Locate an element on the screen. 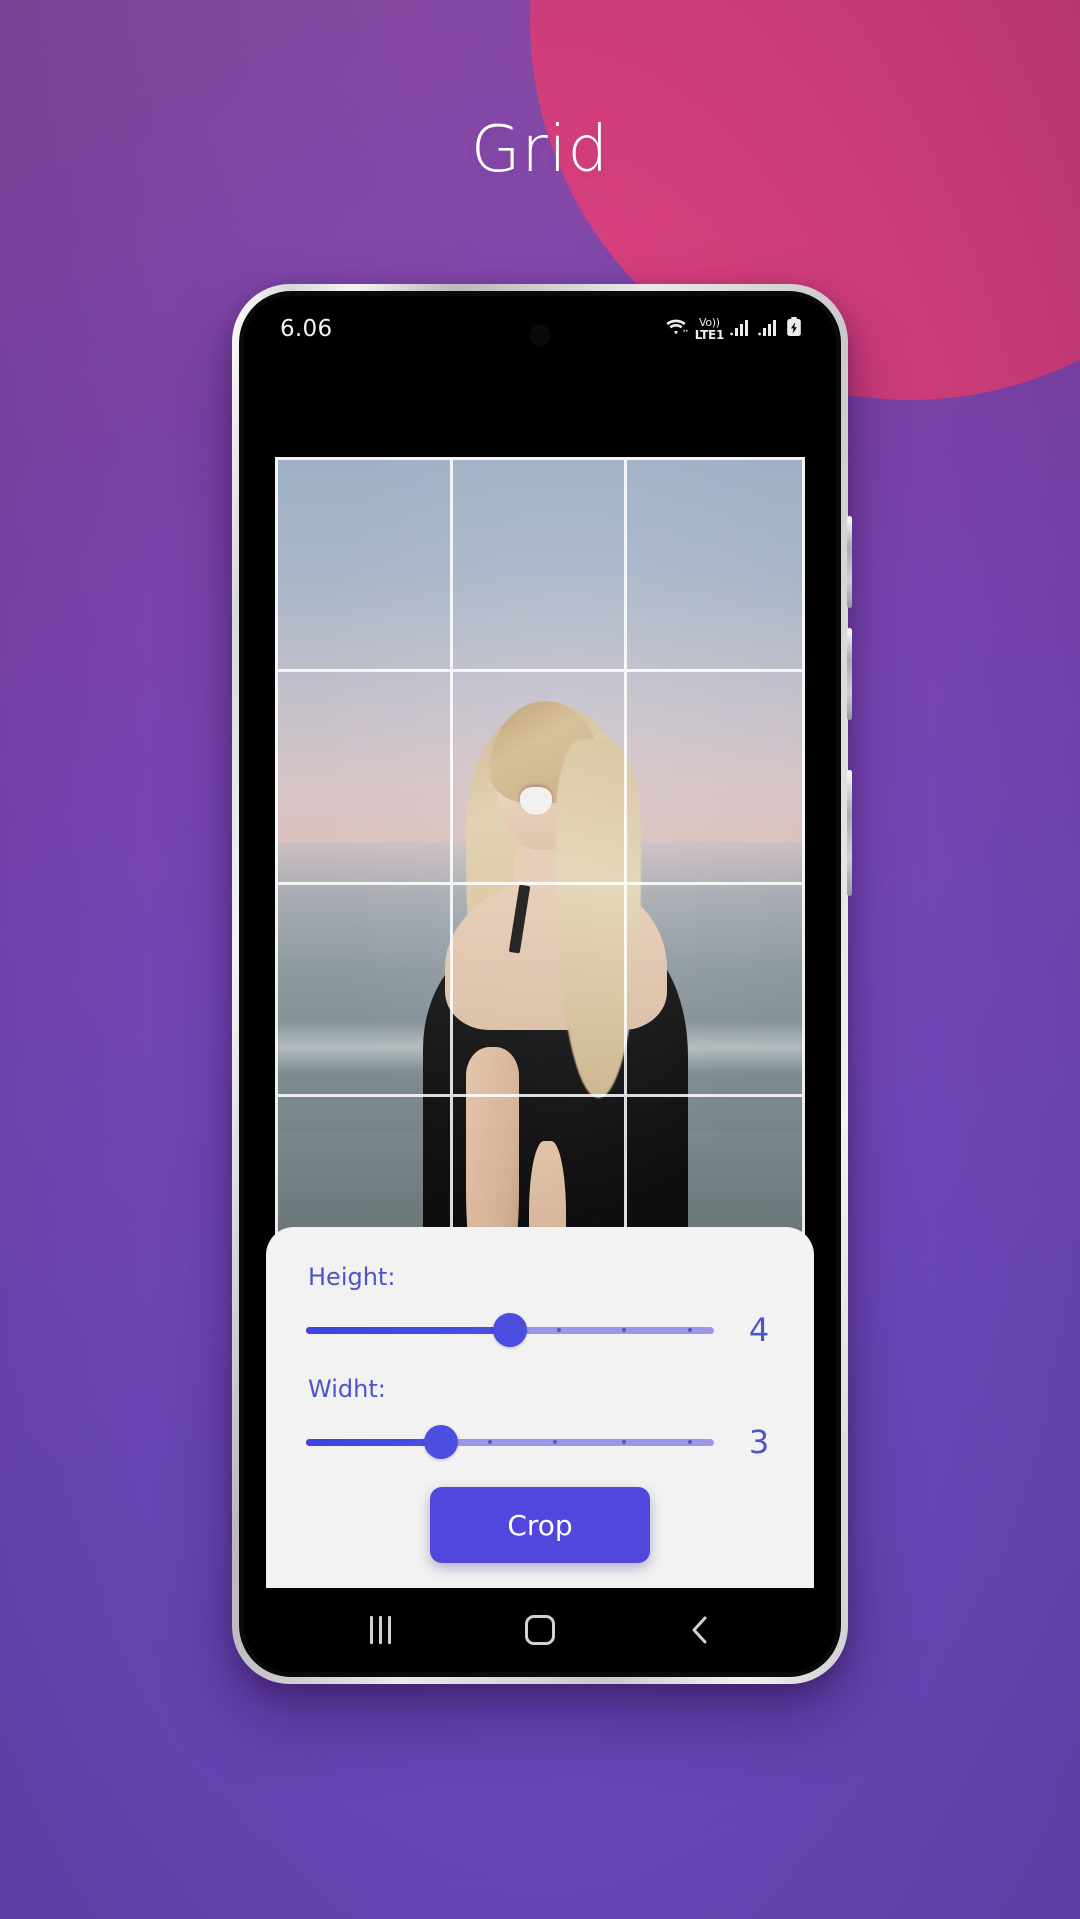 The height and width of the screenshot is (1919, 1080). height-value: 4 is located at coordinates (759, 1330).